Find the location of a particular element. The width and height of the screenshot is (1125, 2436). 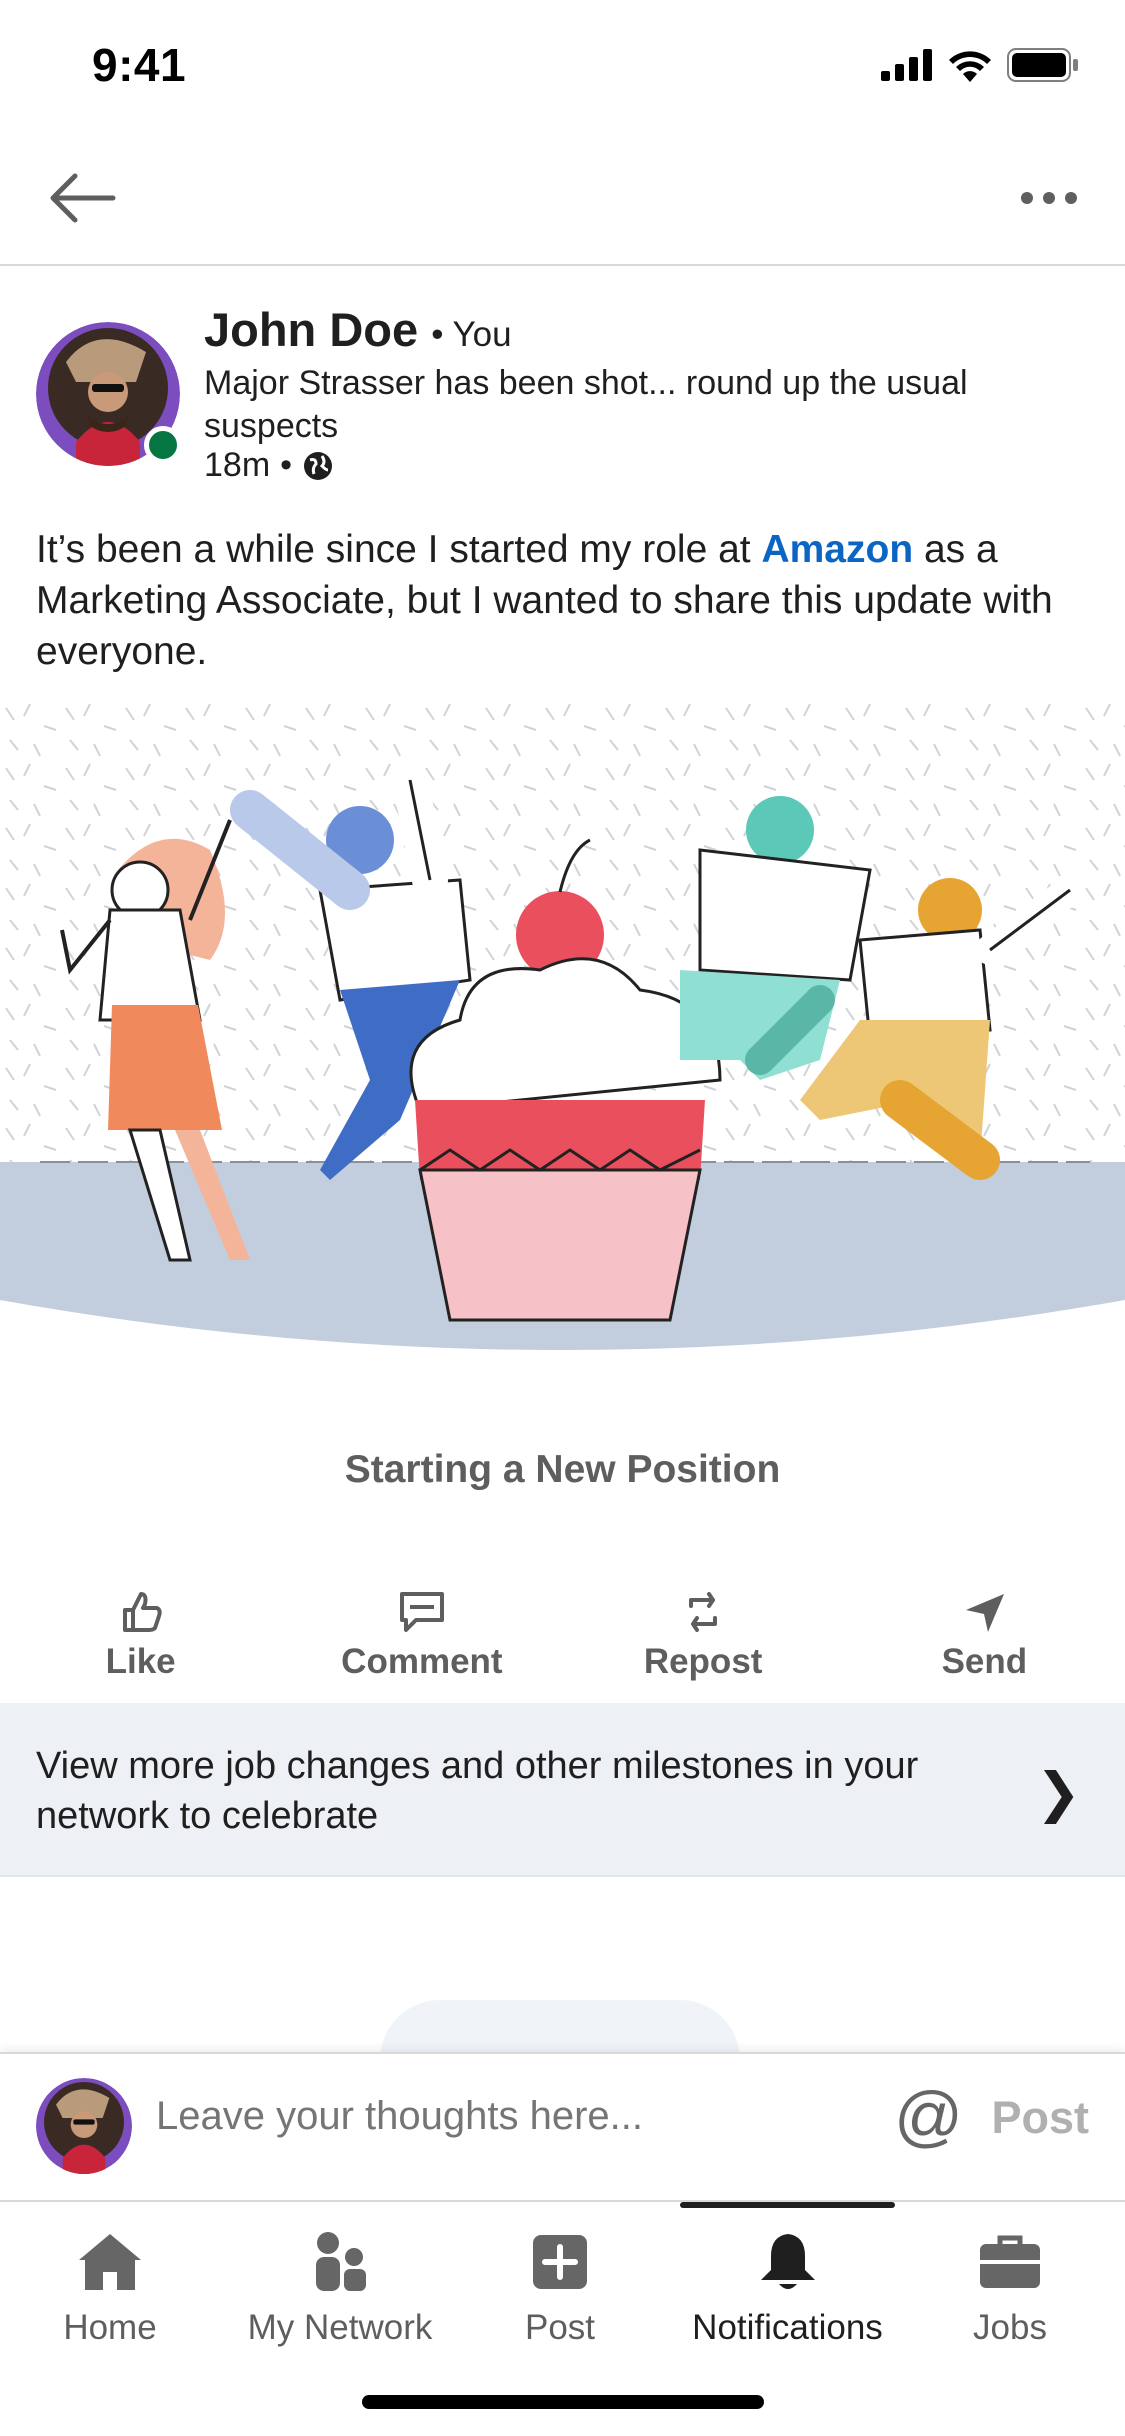

social-actions: Like Comment Repost Send is located at coordinates (562, 1643).